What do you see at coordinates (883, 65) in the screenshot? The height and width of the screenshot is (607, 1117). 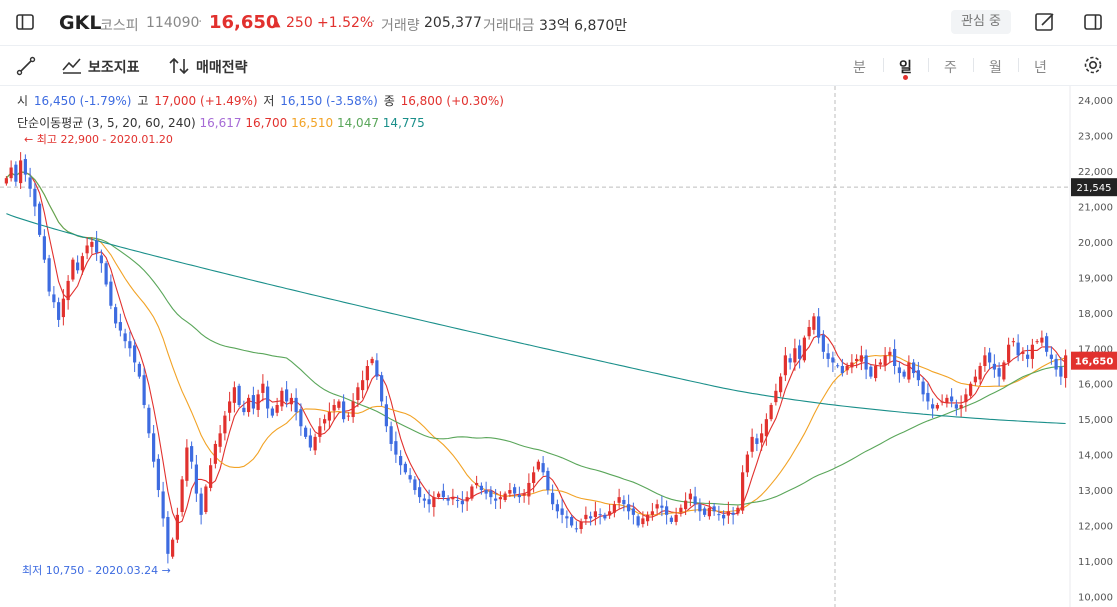 I see `period-separator` at bounding box center [883, 65].